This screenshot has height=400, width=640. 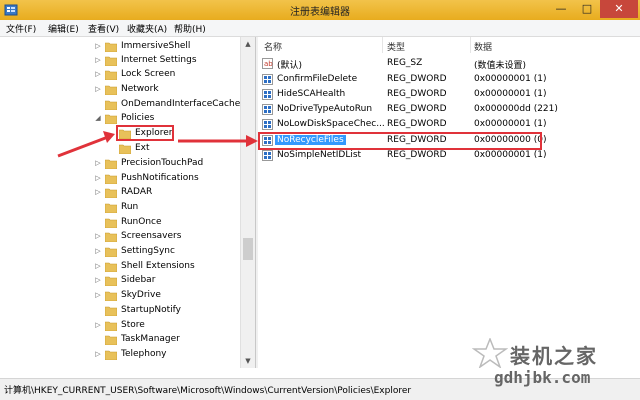 What do you see at coordinates (400, 141) in the screenshot?
I see `annotation-box-norecyclefiles` at bounding box center [400, 141].